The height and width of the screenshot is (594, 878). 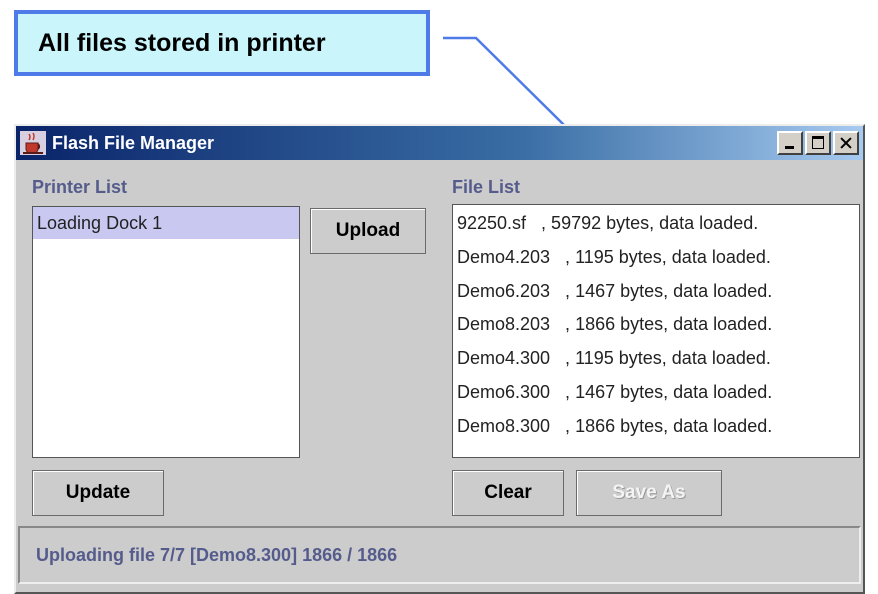 I want to click on file-list-item: Demo8.203 , 1866 bytes, data loaded., so click(x=656, y=325).